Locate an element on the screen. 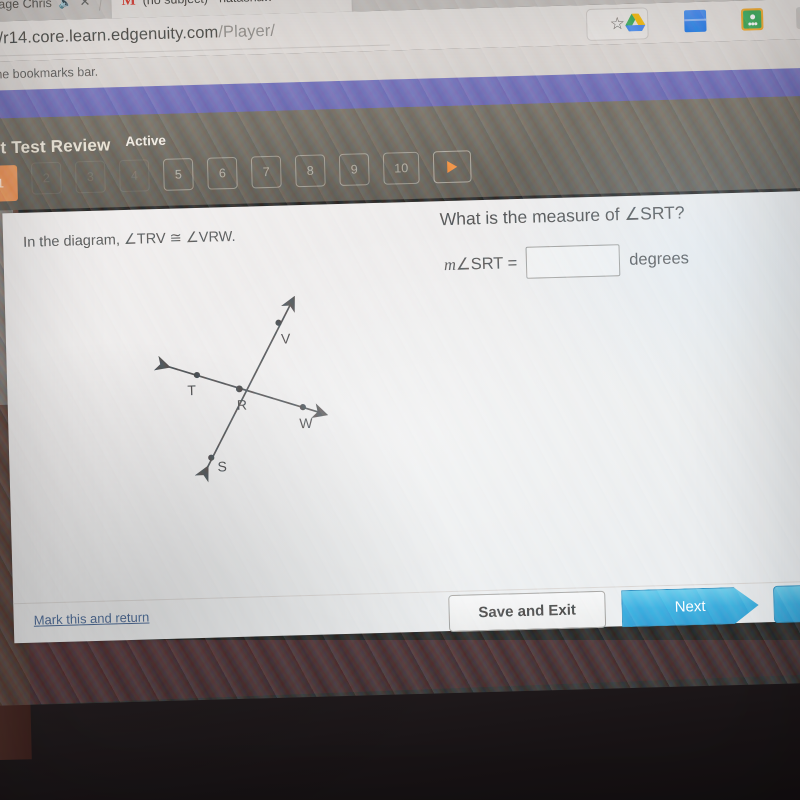  answer-label: m∠SRT = is located at coordinates (481, 264).